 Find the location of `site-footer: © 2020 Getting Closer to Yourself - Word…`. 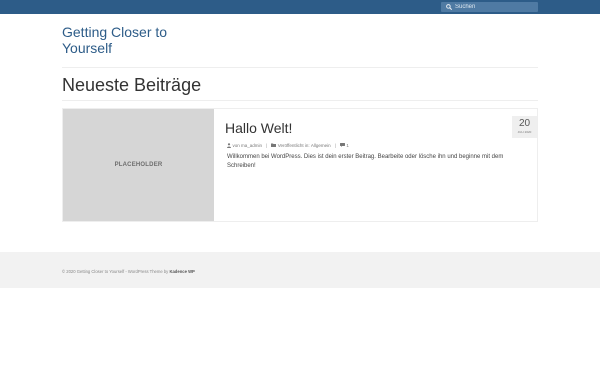

site-footer: © 2020 Getting Closer to Yourself - Word… is located at coordinates (300, 270).